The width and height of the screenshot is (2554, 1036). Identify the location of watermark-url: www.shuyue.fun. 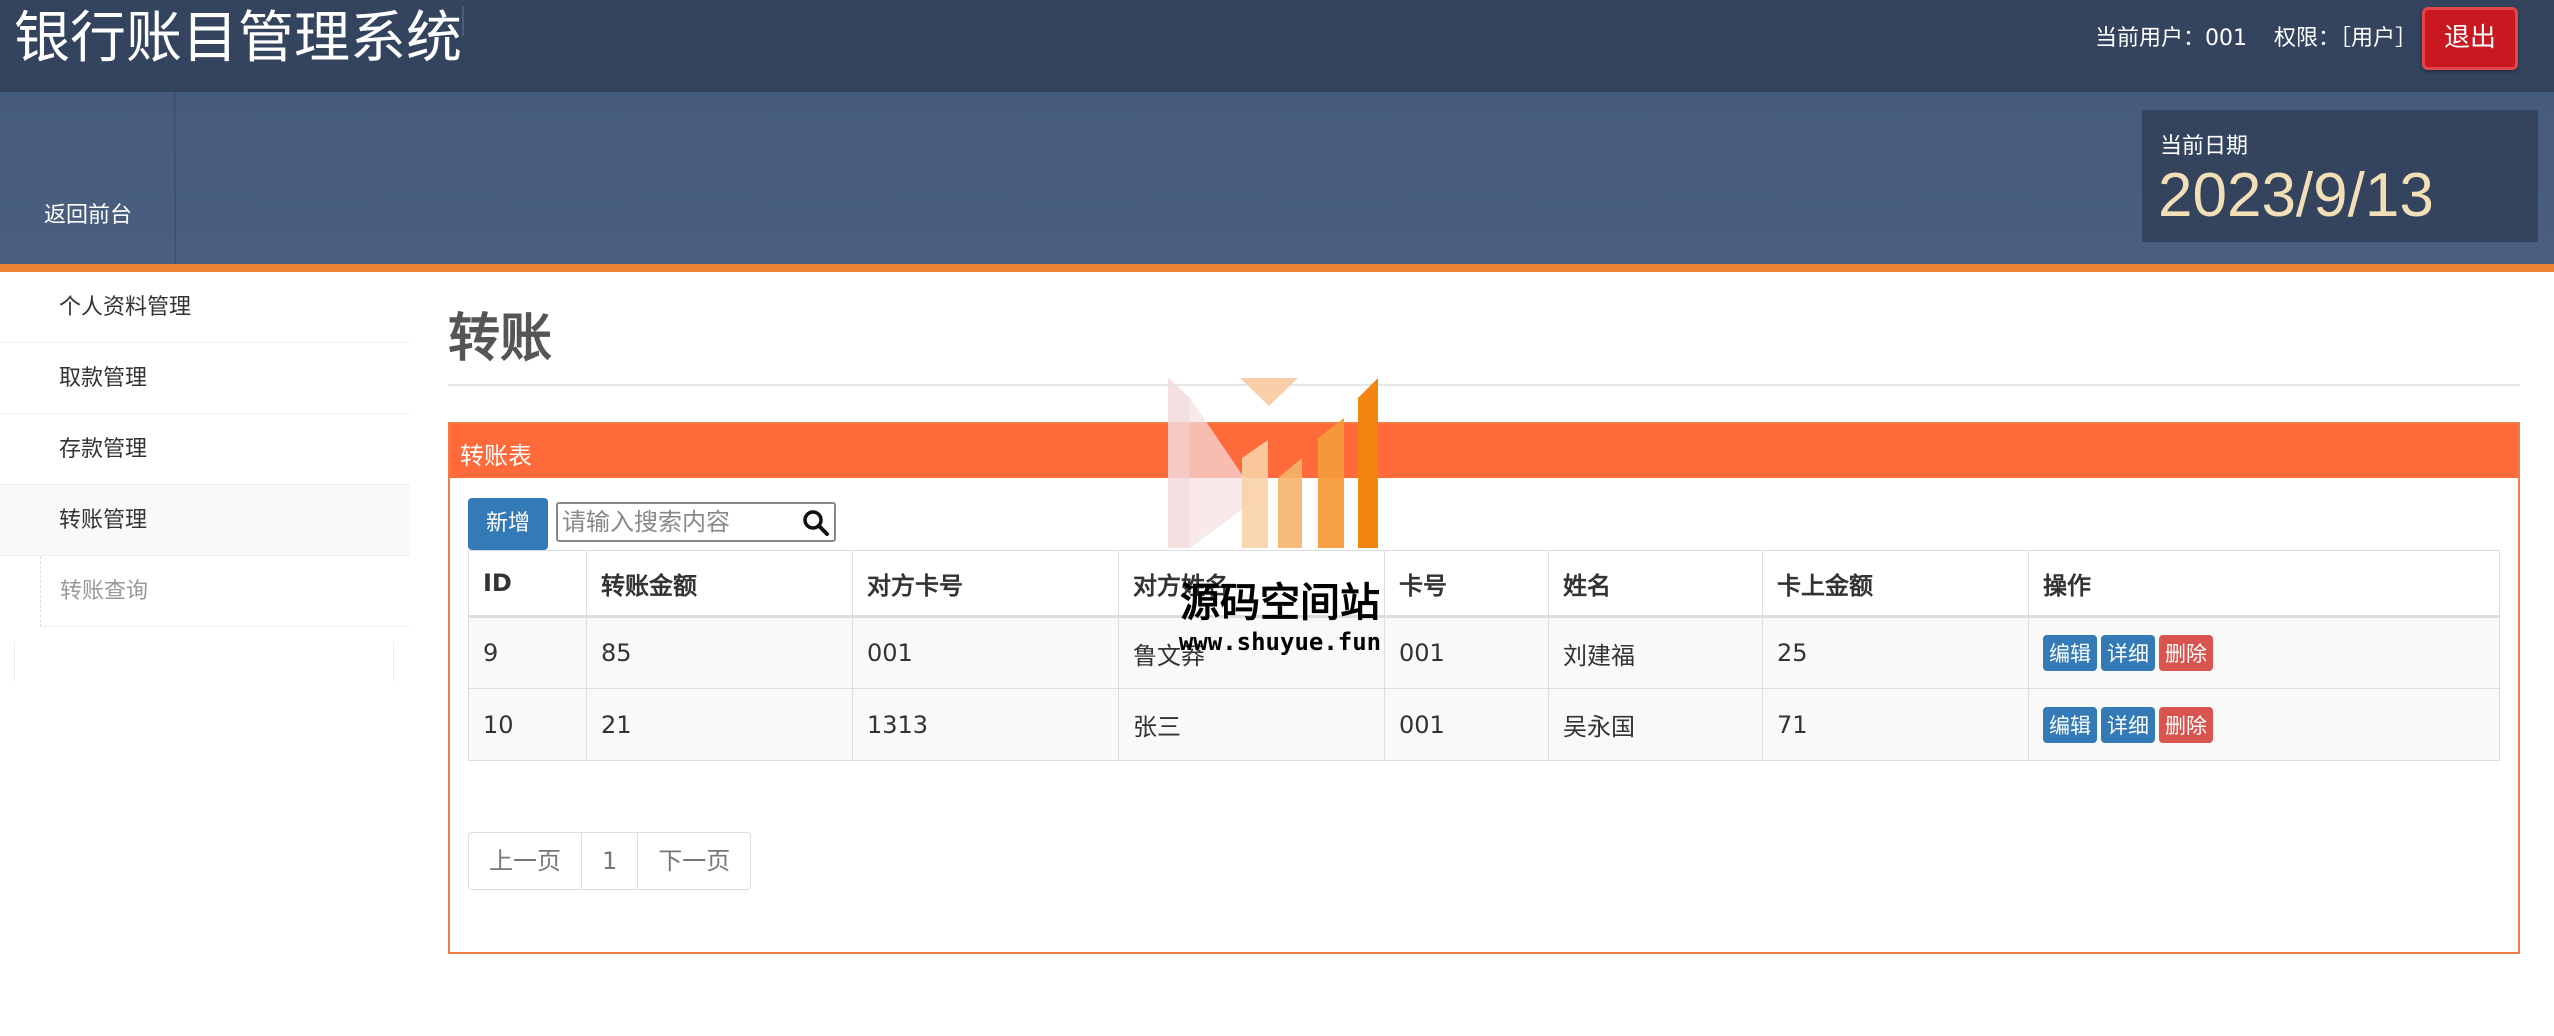
(1280, 642).